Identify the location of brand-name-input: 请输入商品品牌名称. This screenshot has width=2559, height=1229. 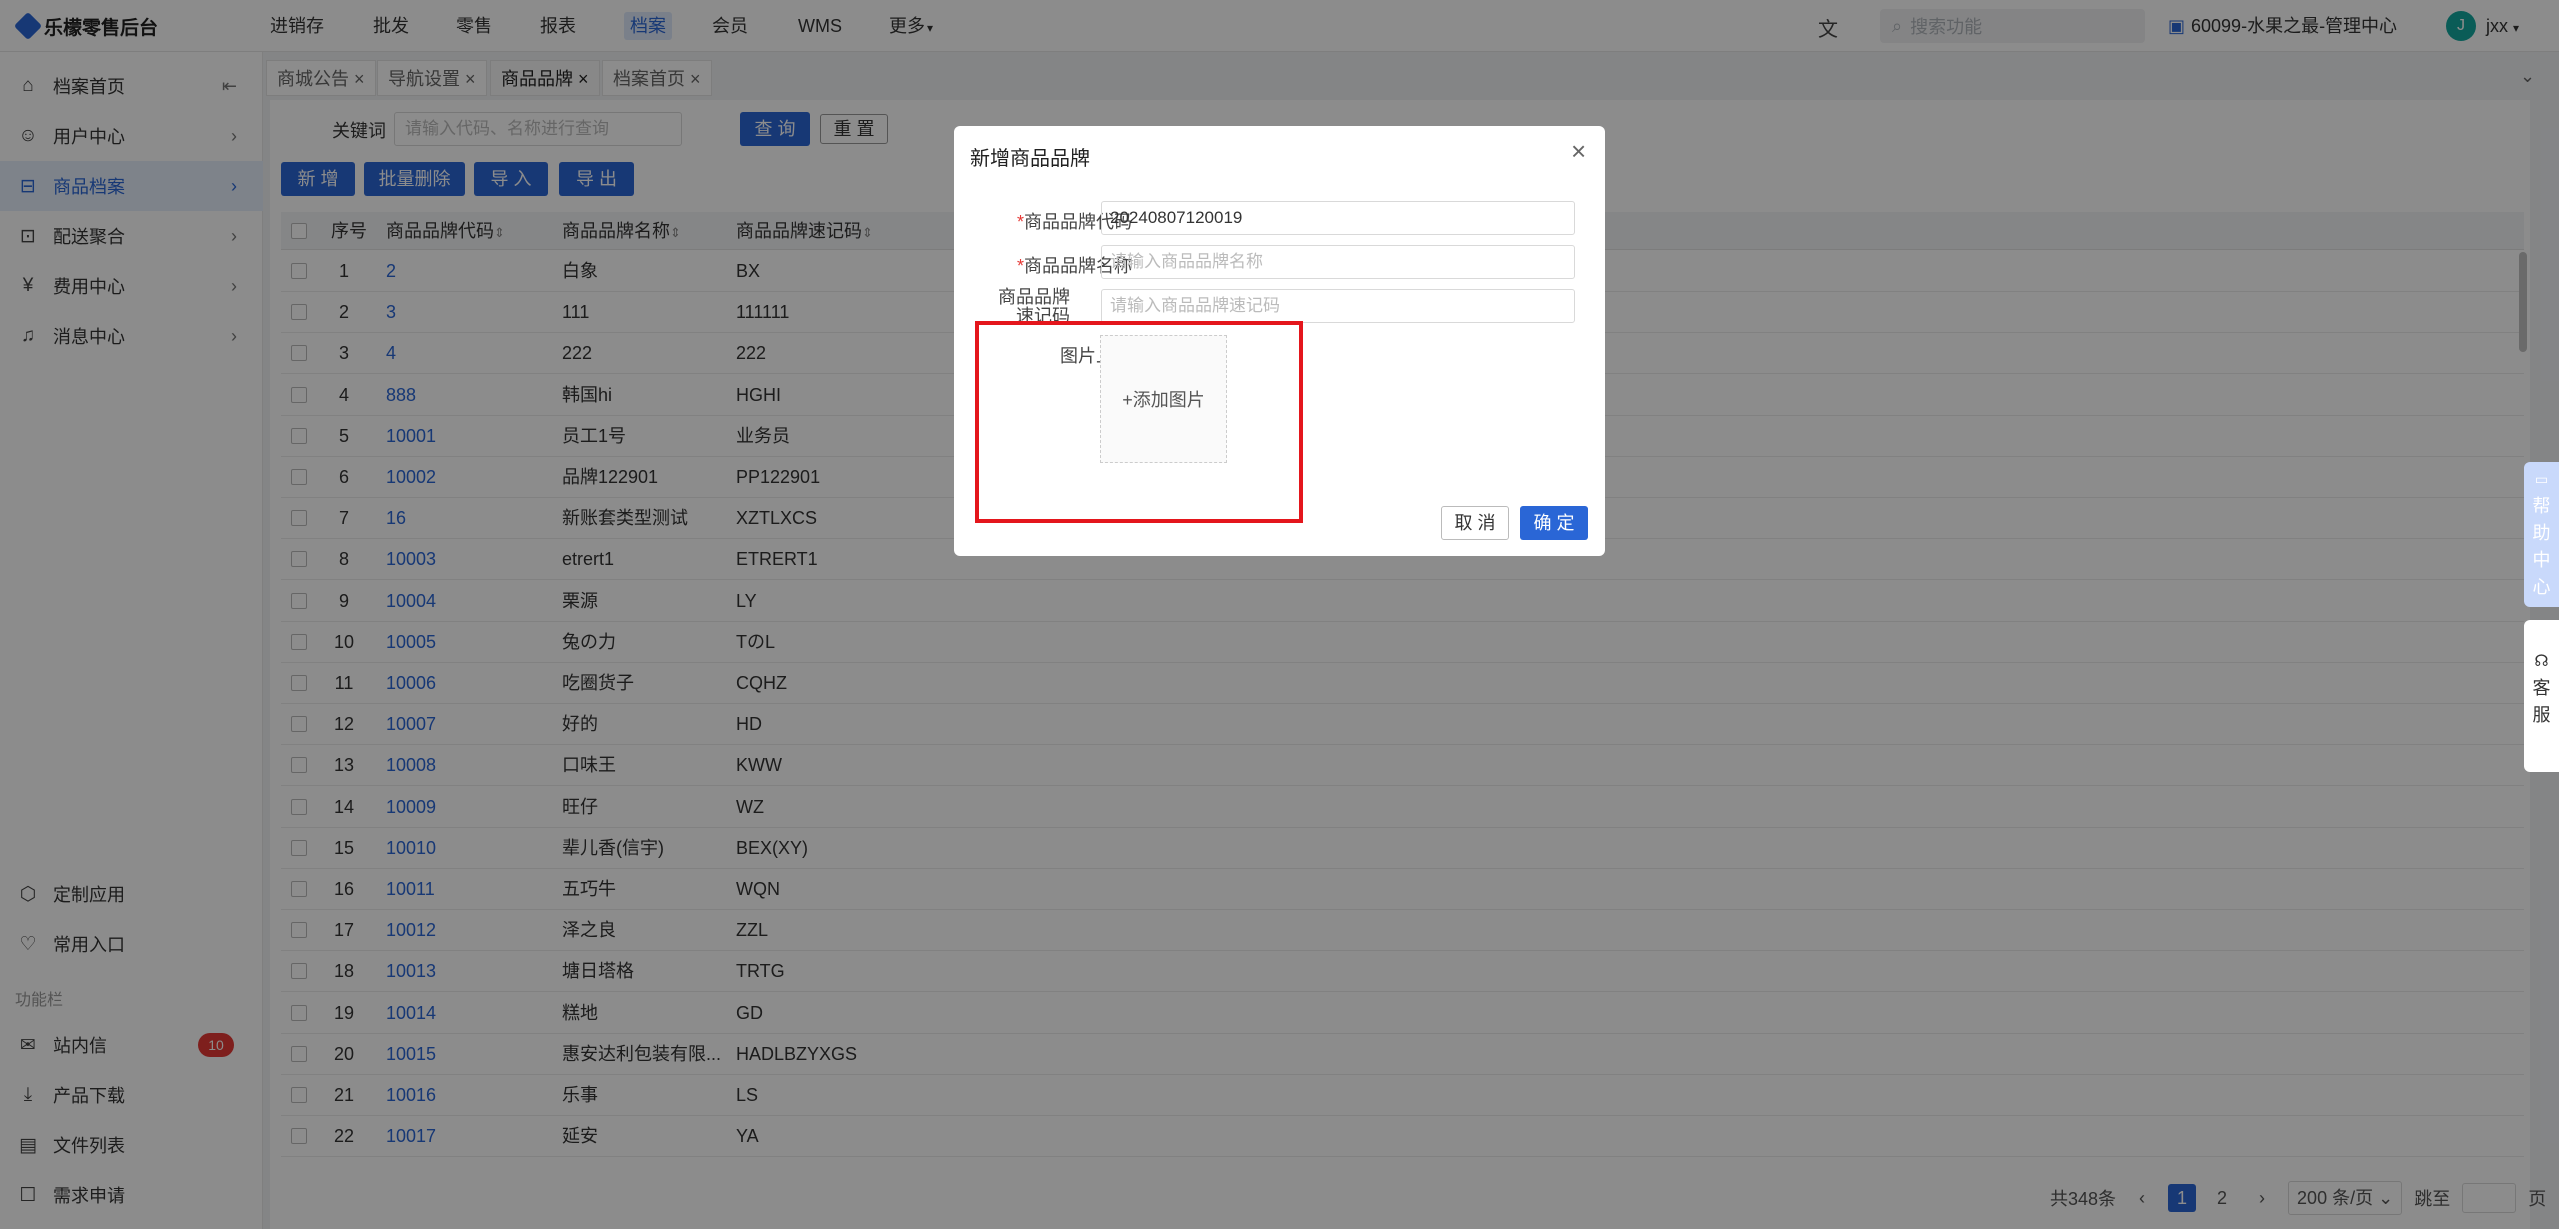
(1338, 262).